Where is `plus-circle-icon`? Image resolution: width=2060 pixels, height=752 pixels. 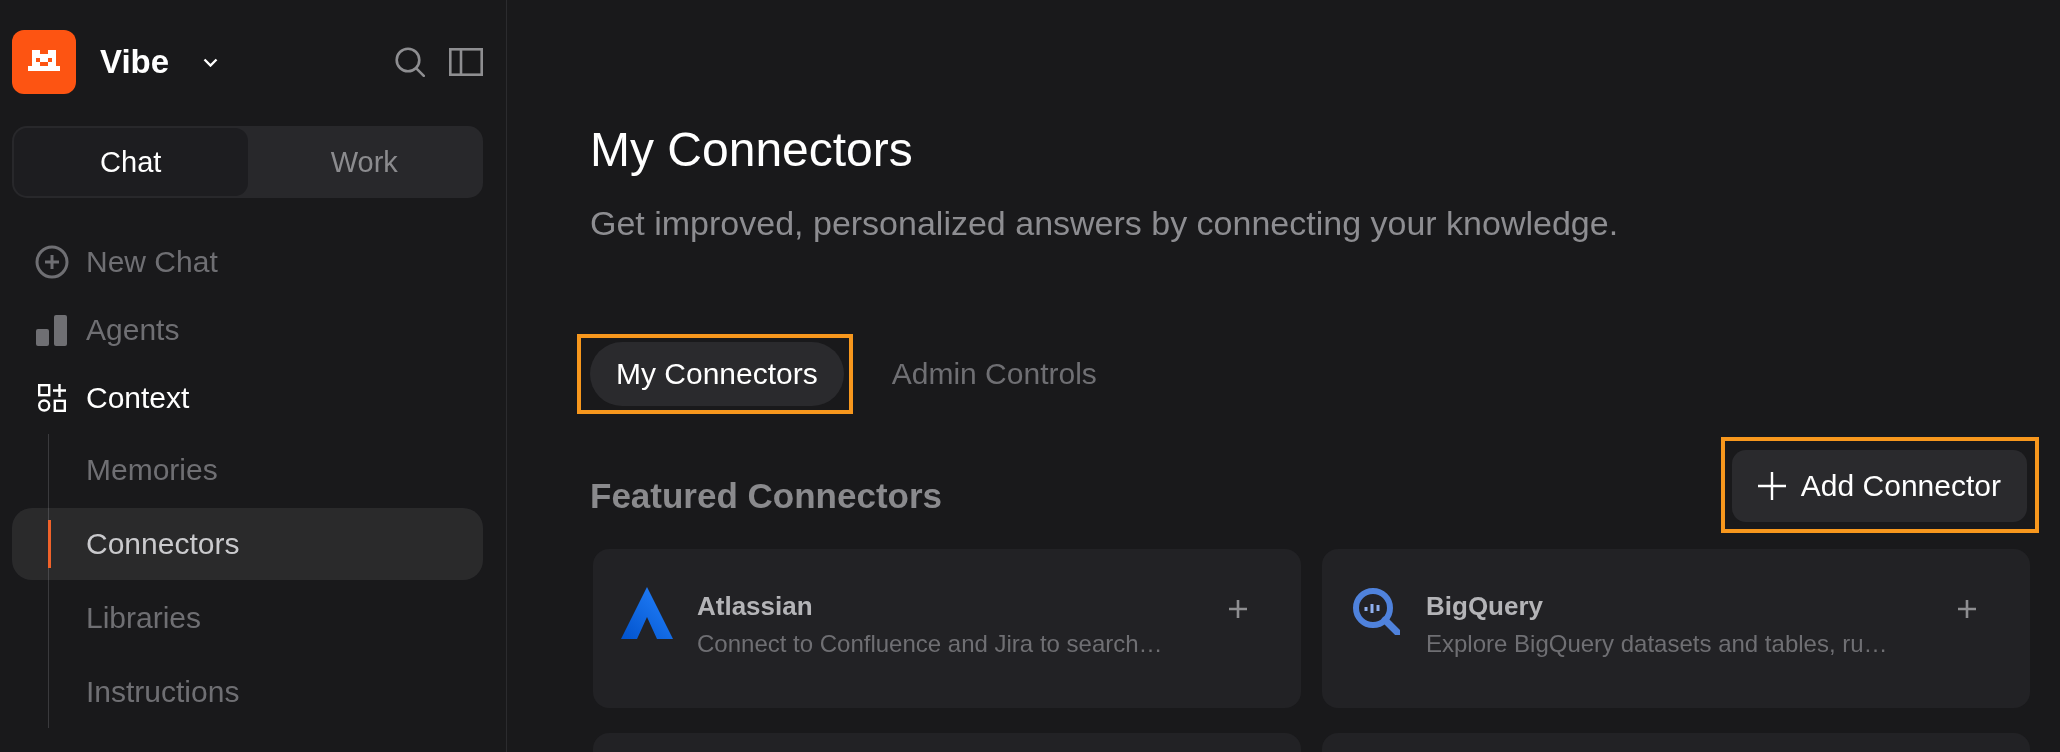
plus-circle-icon is located at coordinates (52, 262).